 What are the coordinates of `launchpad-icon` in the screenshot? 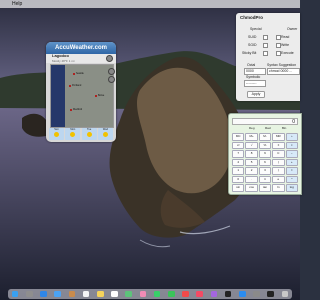 It's located at (29, 293).